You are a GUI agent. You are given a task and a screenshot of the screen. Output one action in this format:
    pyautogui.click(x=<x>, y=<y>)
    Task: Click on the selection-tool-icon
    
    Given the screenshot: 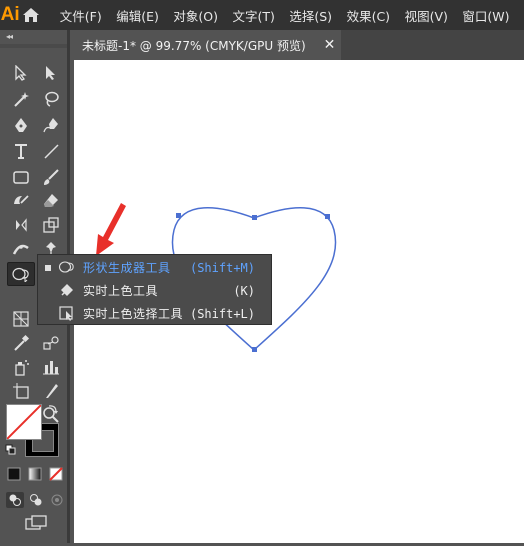 What is the action you would take?
    pyautogui.click(x=21, y=73)
    